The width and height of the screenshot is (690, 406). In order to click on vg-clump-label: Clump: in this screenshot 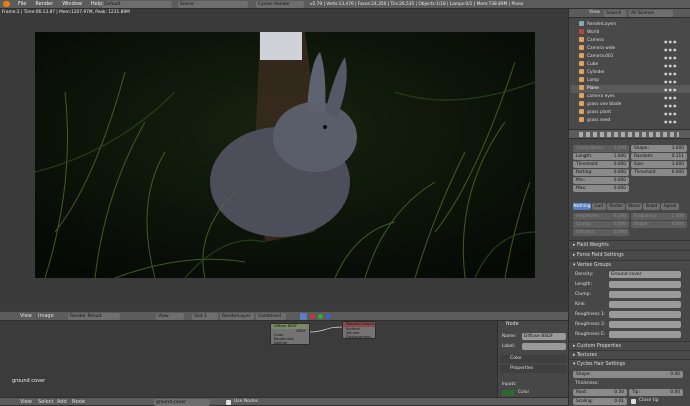, I will do `click(583, 294)`.